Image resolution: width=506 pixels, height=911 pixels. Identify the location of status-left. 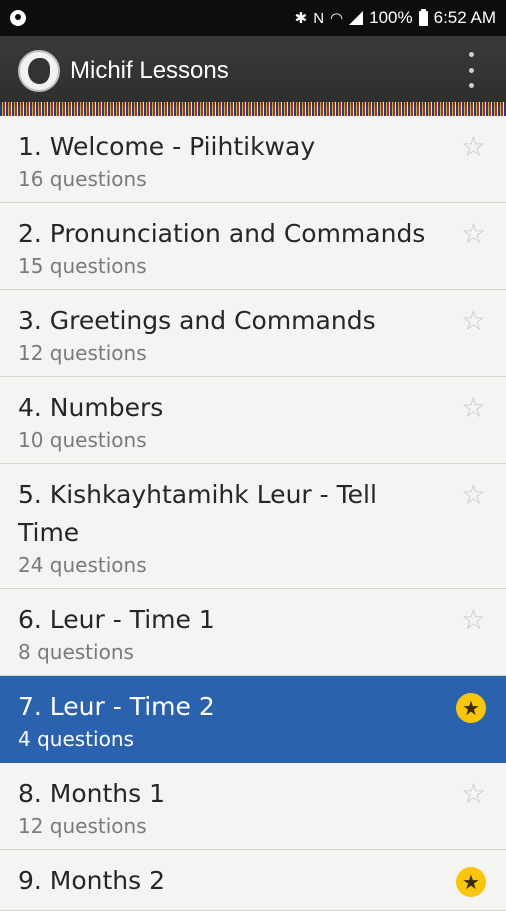
(18, 18).